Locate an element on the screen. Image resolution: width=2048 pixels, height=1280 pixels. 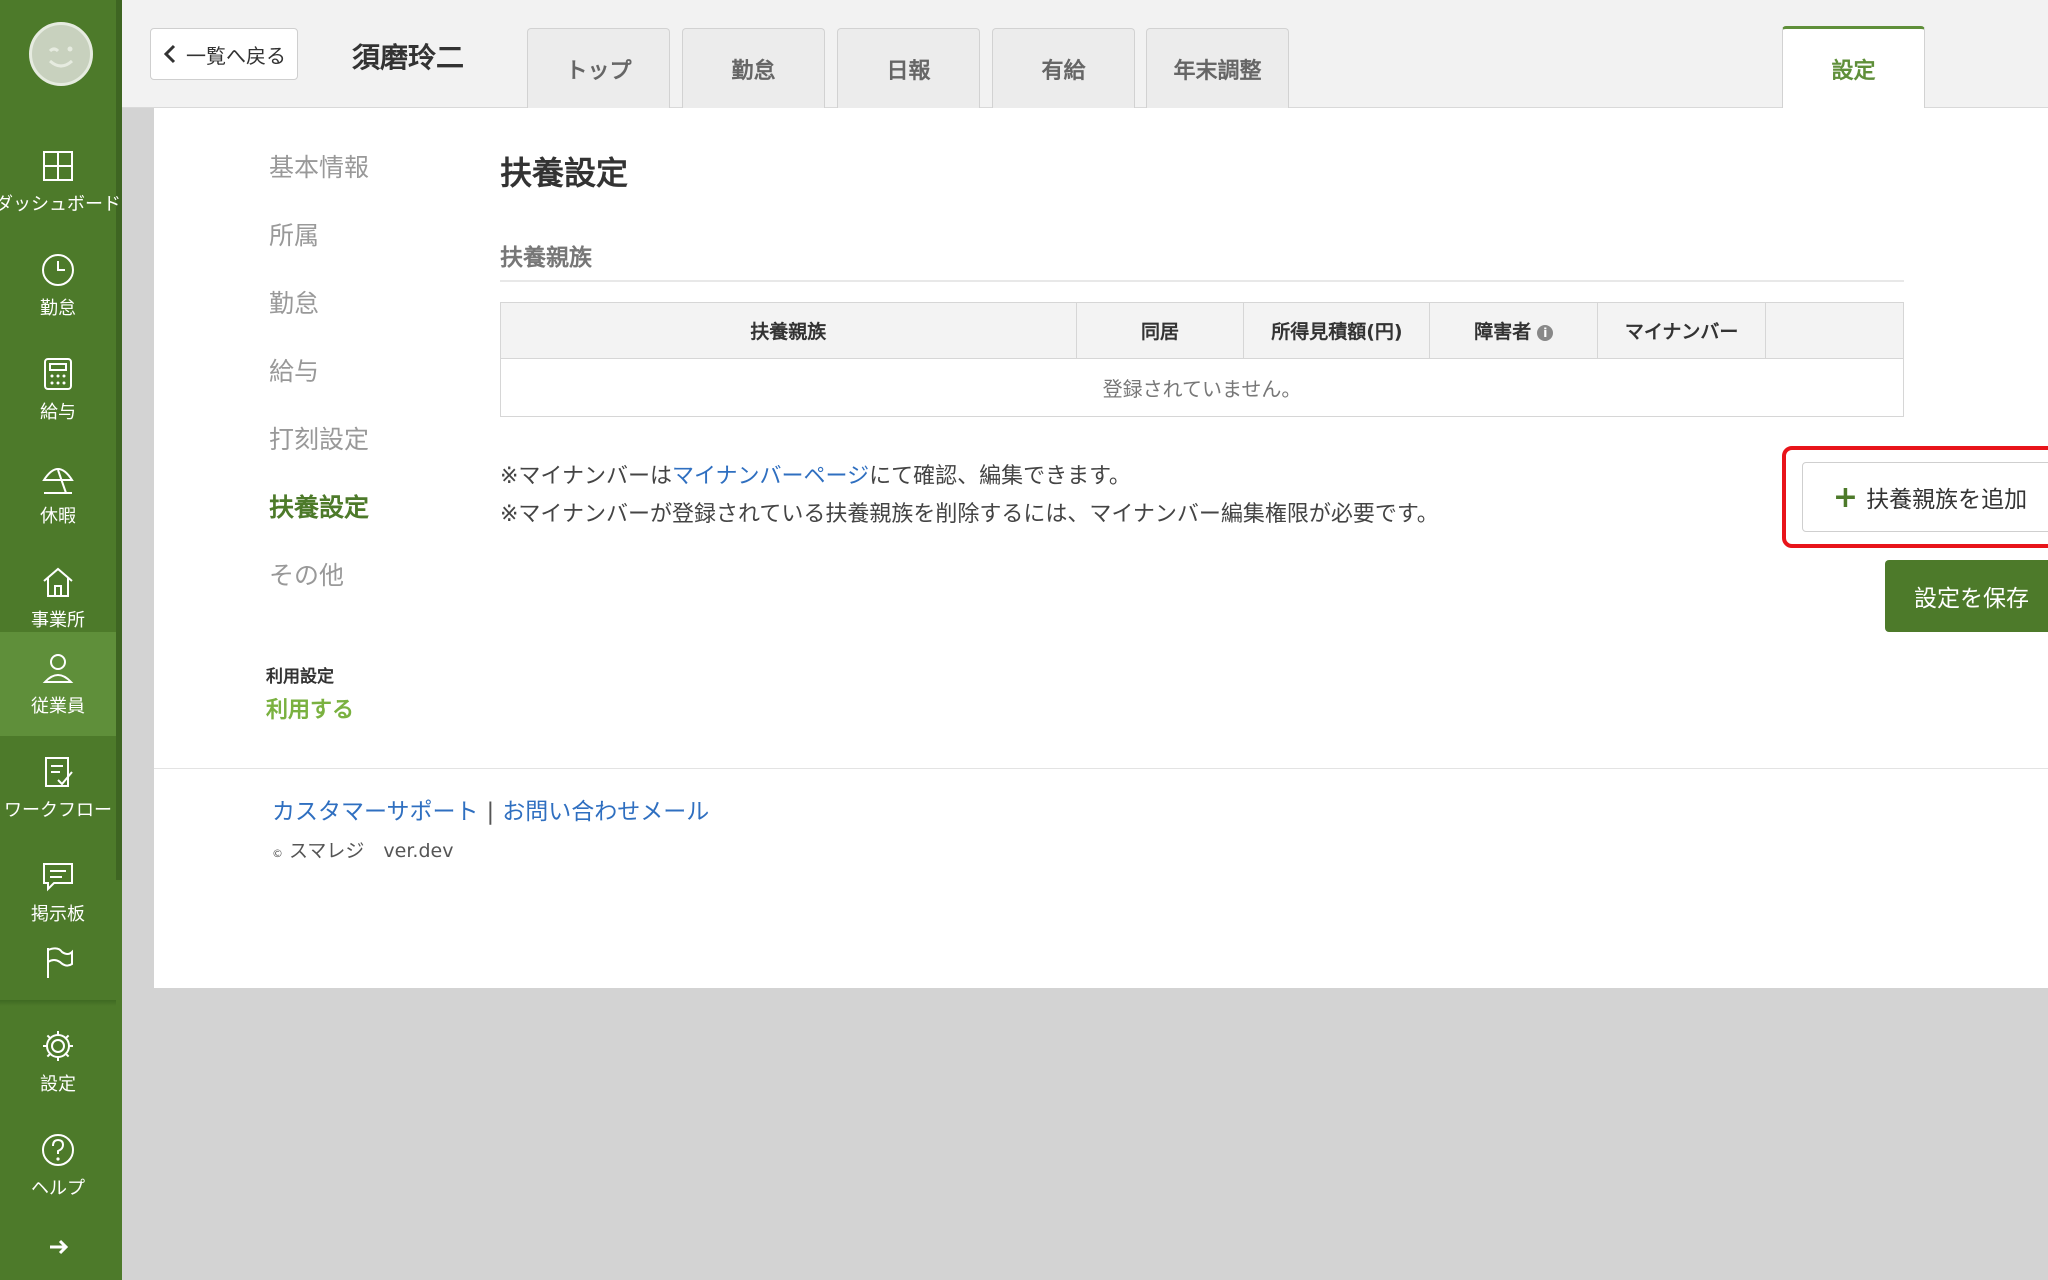
plus-icon: + is located at coordinates (1845, 497).